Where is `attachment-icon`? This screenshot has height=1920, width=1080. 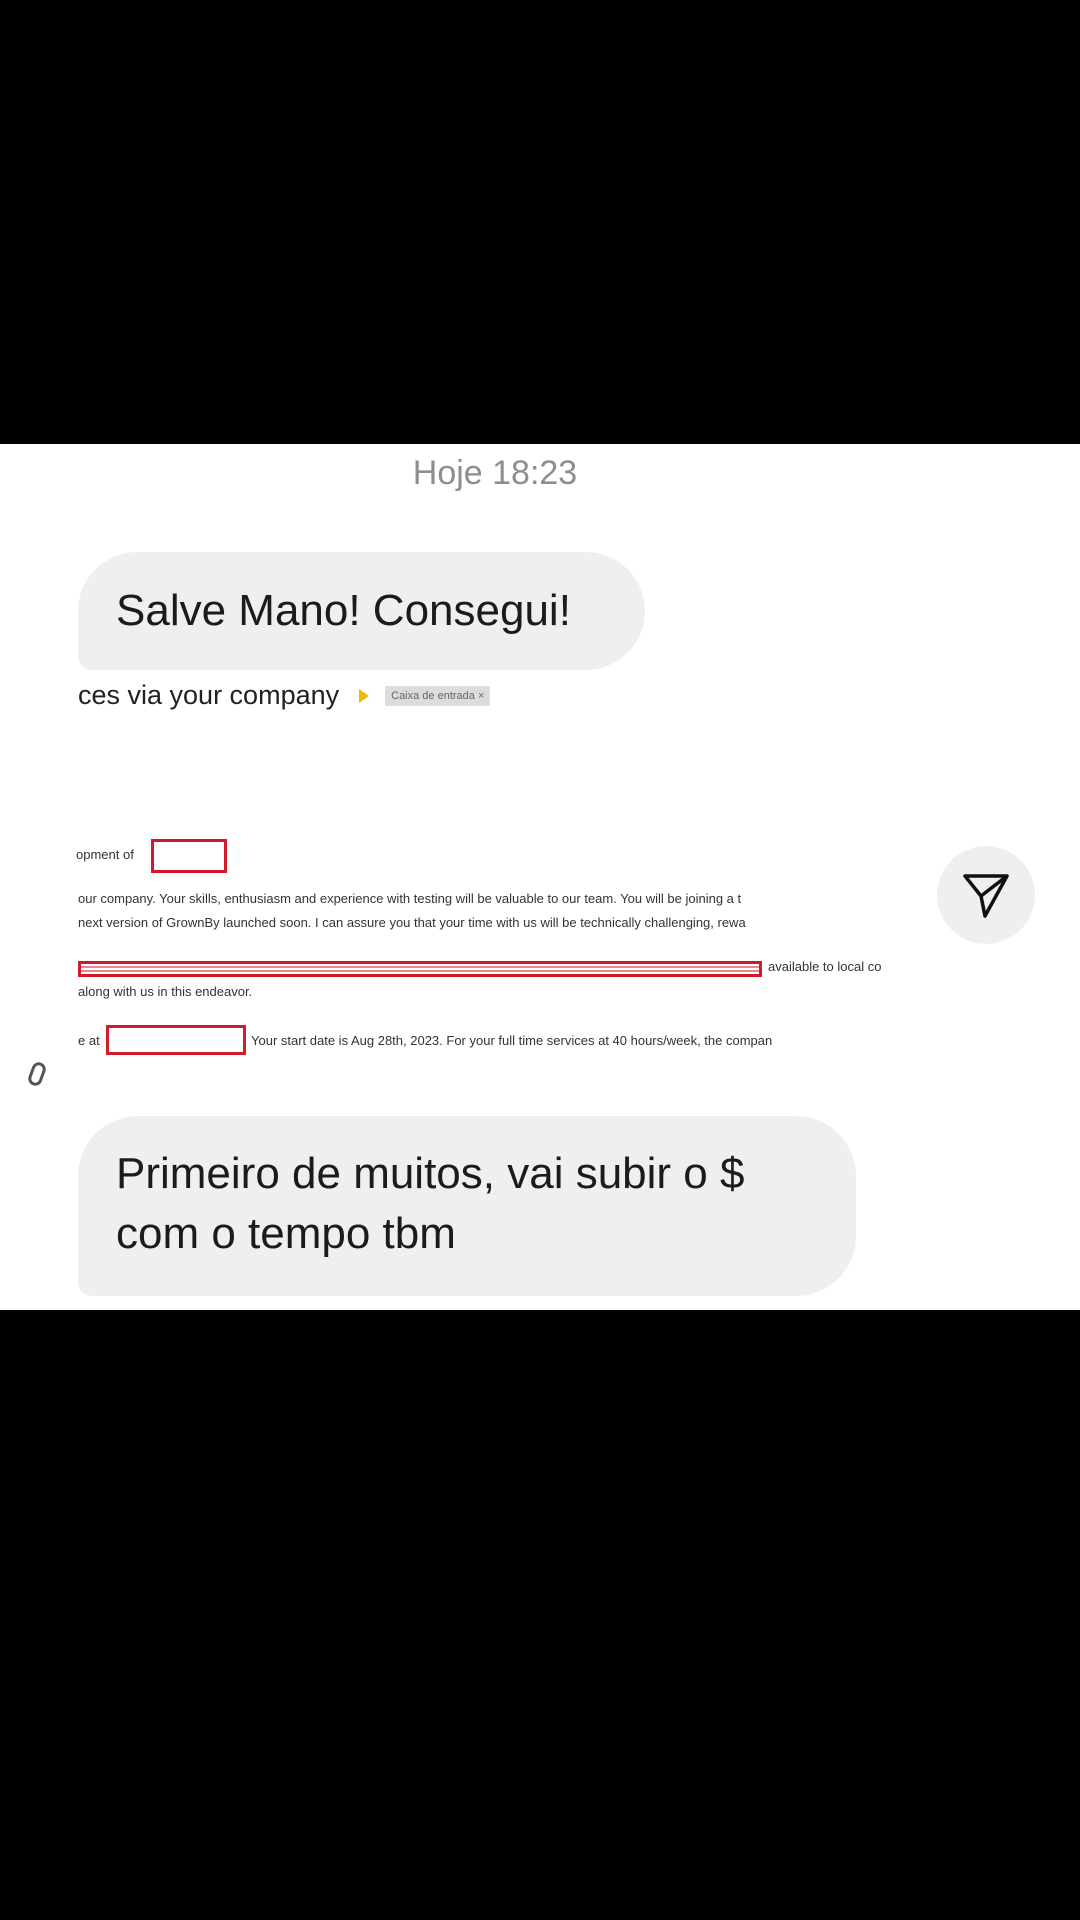 attachment-icon is located at coordinates (37, 1074).